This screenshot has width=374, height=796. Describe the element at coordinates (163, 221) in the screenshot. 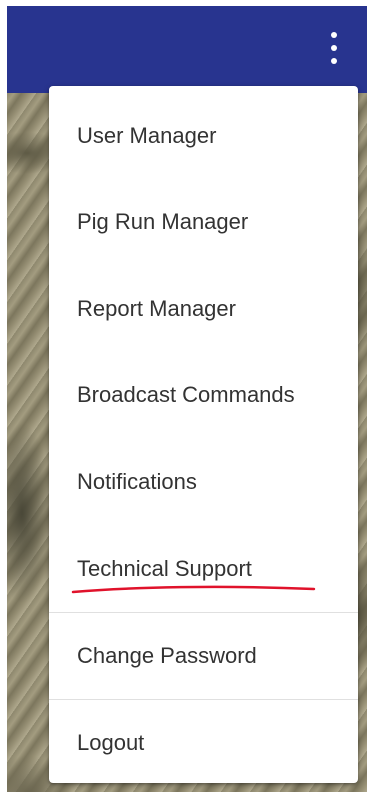

I see `menu-item-label: Pig Run Manager` at that location.